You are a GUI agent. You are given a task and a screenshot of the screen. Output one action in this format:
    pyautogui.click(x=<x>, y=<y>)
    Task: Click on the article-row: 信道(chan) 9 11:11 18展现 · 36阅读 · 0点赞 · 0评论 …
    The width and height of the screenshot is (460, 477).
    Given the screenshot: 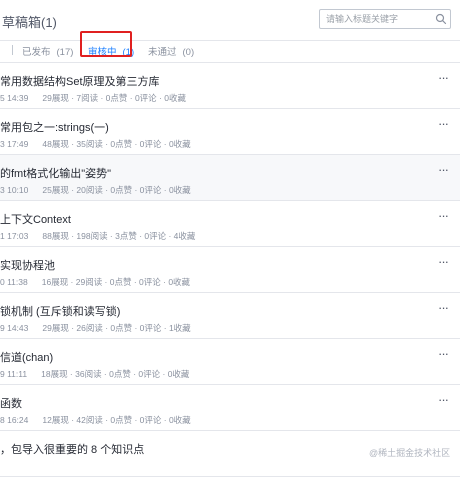 What is the action you would take?
    pyautogui.click(x=230, y=362)
    